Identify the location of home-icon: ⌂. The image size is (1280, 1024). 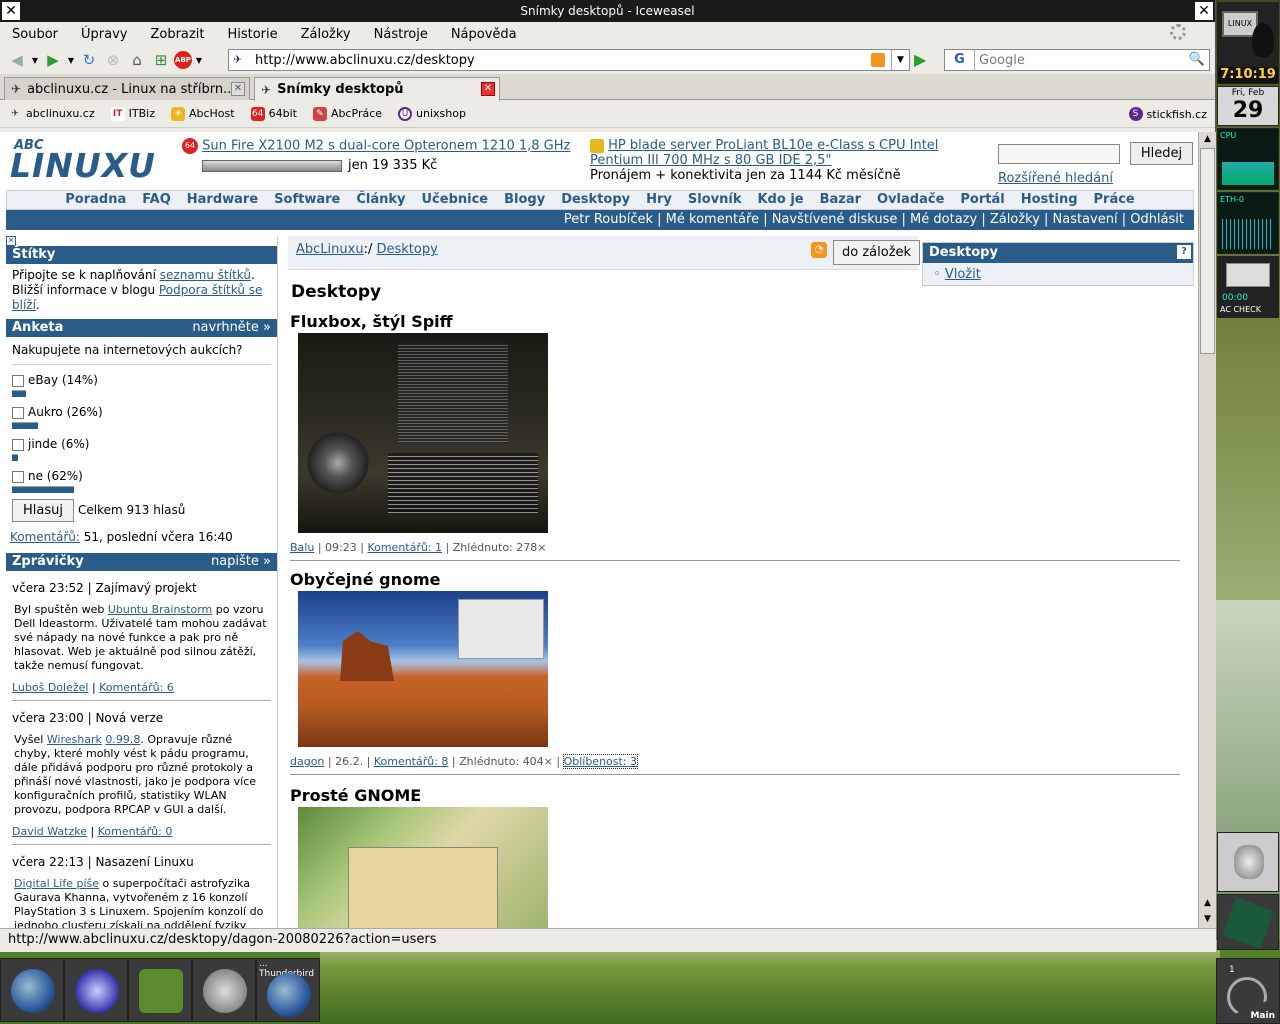
(137, 60).